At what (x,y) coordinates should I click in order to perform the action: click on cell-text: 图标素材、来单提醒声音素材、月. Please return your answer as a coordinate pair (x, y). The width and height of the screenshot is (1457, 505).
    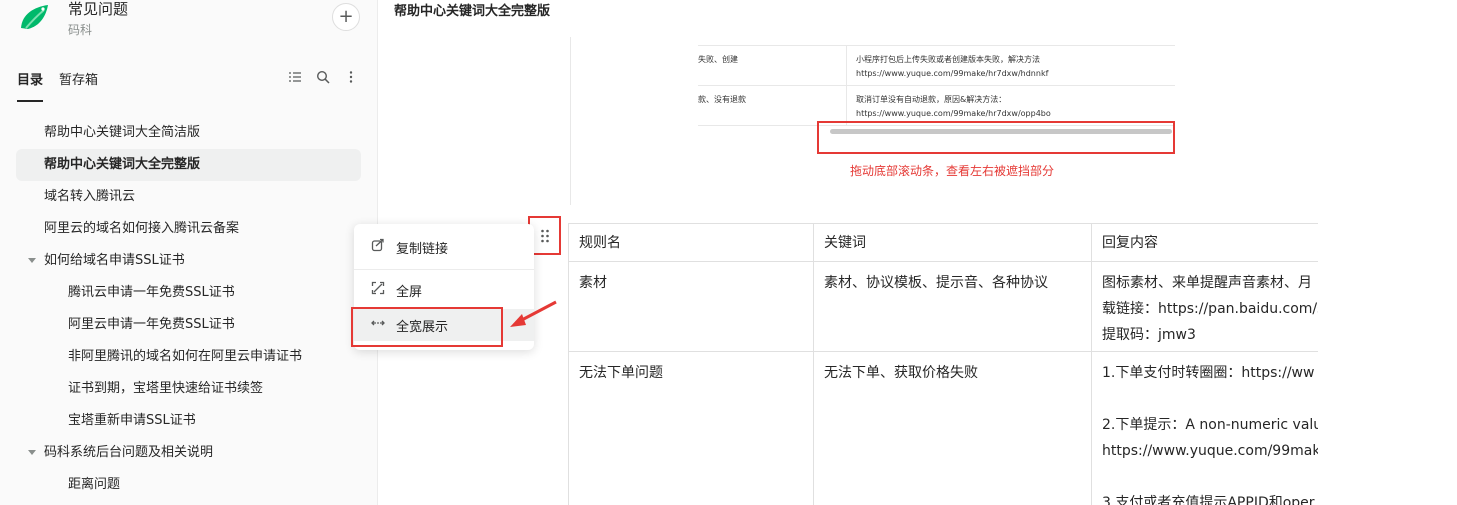
    Looking at the image, I should click on (1207, 283).